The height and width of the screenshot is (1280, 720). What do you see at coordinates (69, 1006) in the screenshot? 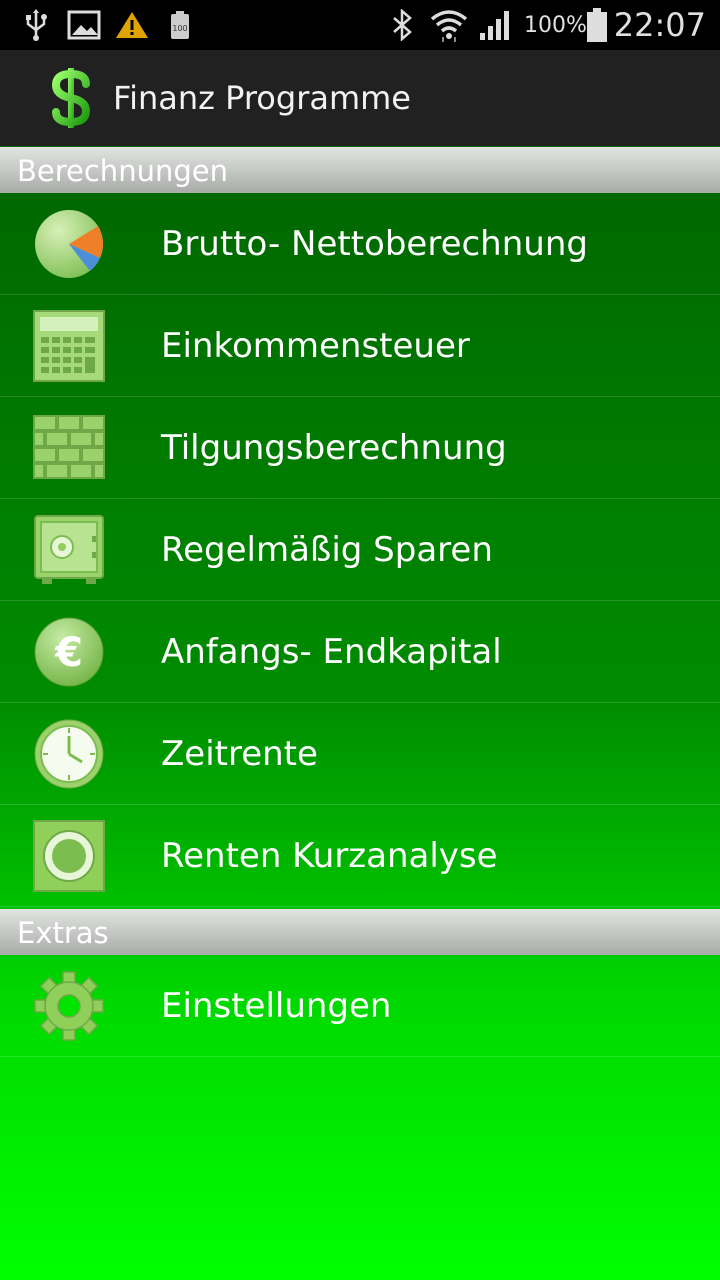
I see `gear-icon` at bounding box center [69, 1006].